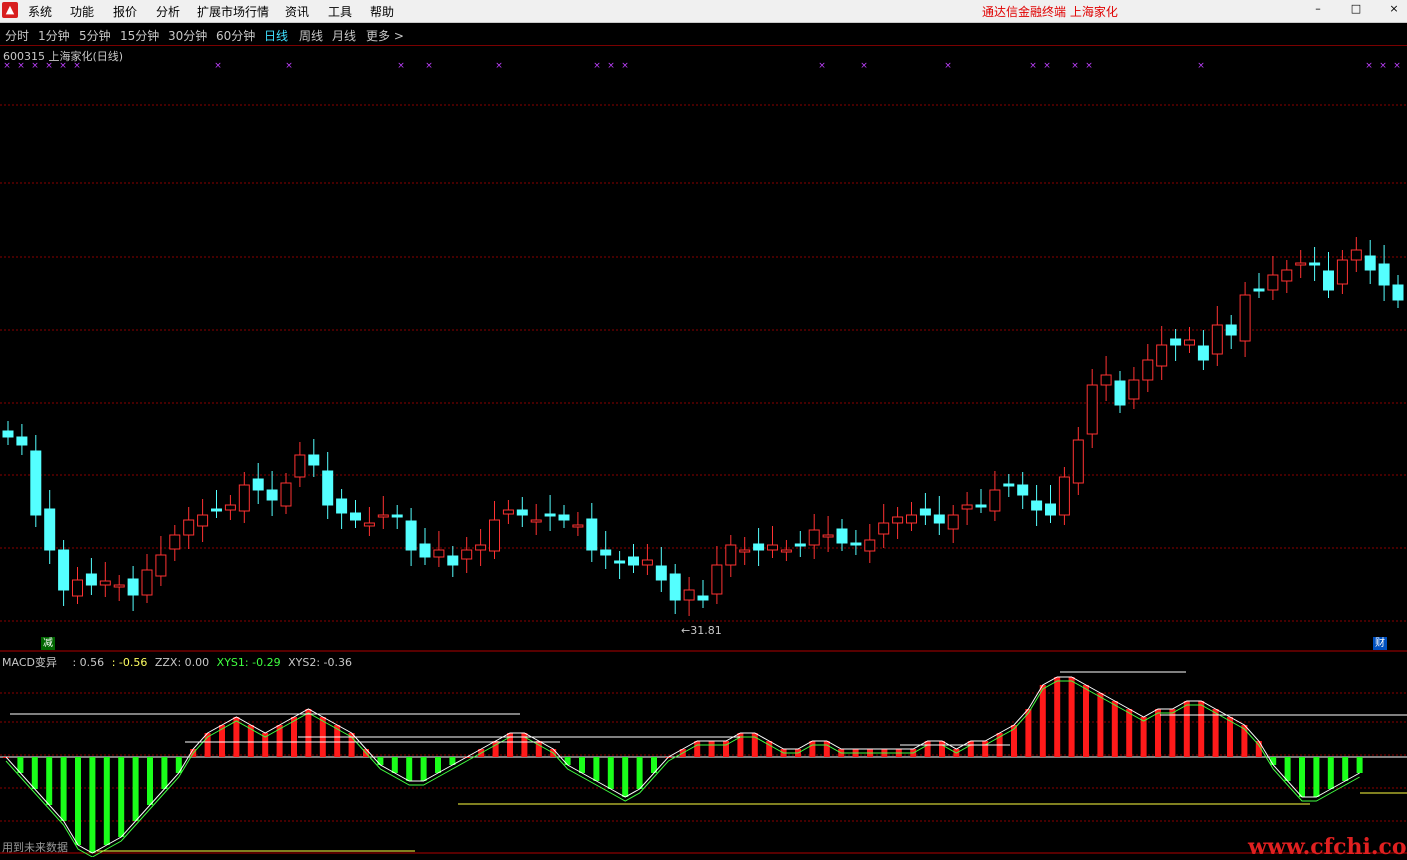  Describe the element at coordinates (1050, 12) in the screenshot. I see `window-title: 通达信金融终端 上海家化` at that location.